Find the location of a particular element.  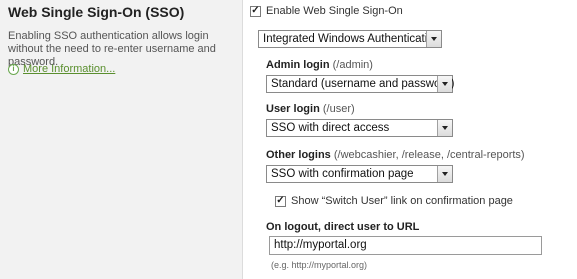

enable-sso-label: Enable Web Single Sign-On is located at coordinates (334, 11).